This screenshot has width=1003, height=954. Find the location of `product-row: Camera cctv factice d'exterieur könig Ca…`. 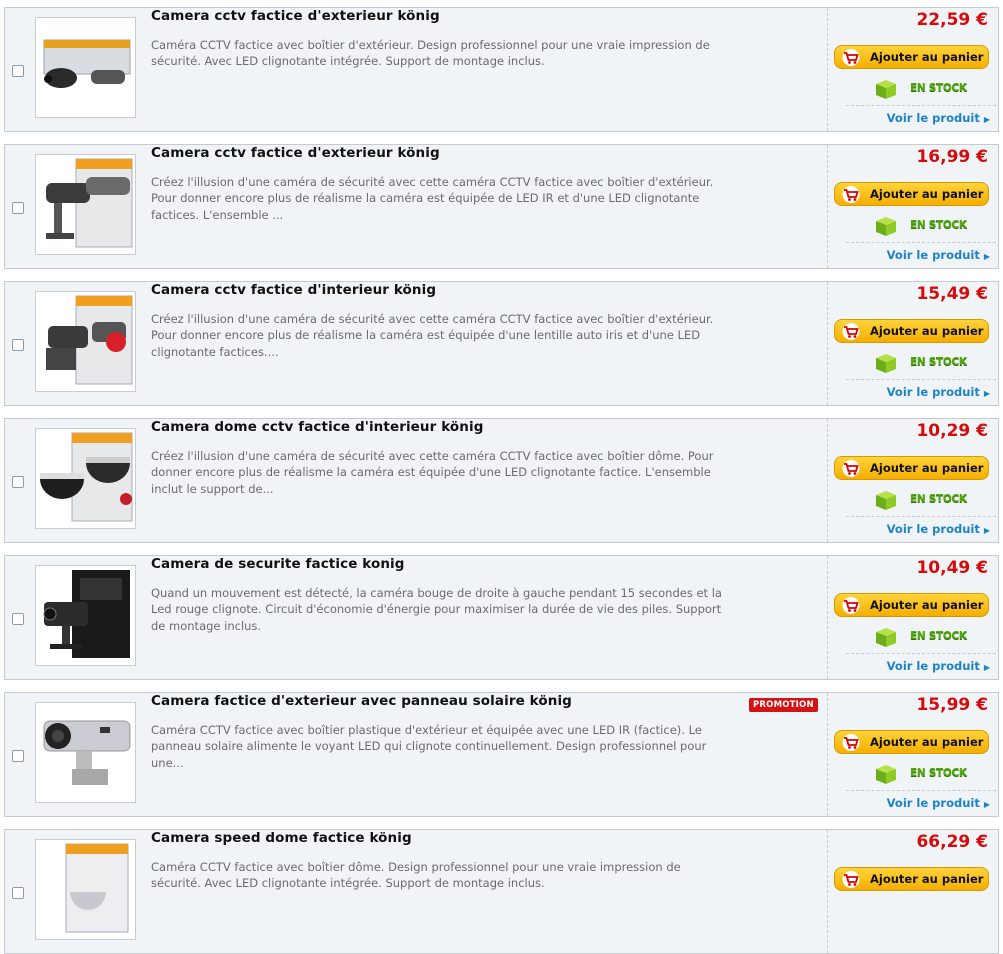

product-row: Camera cctv factice d'exterieur könig Ca… is located at coordinates (501, 69).